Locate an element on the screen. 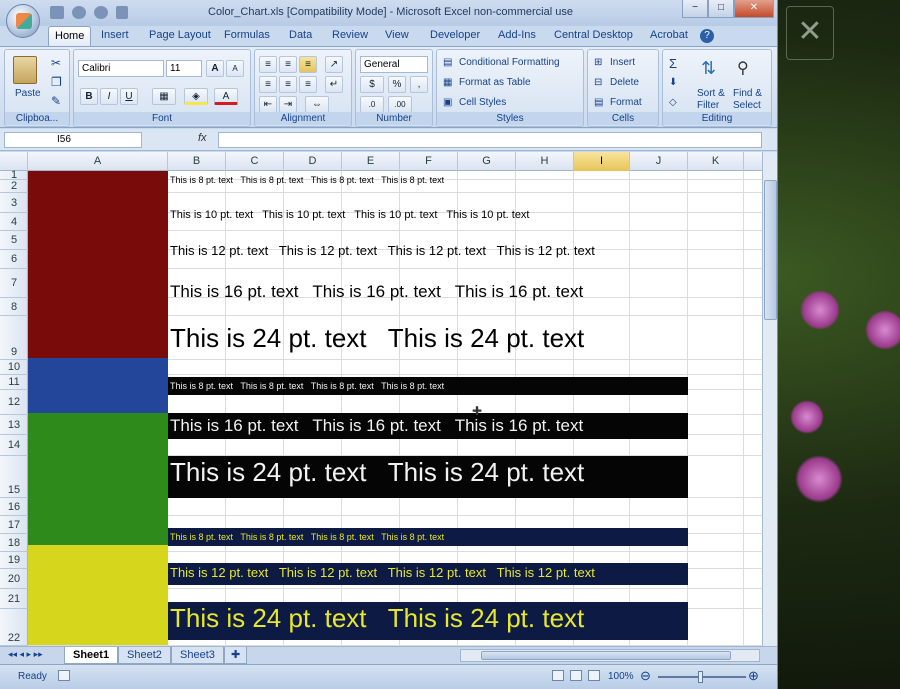  redo-icon is located at coordinates (101, 12).